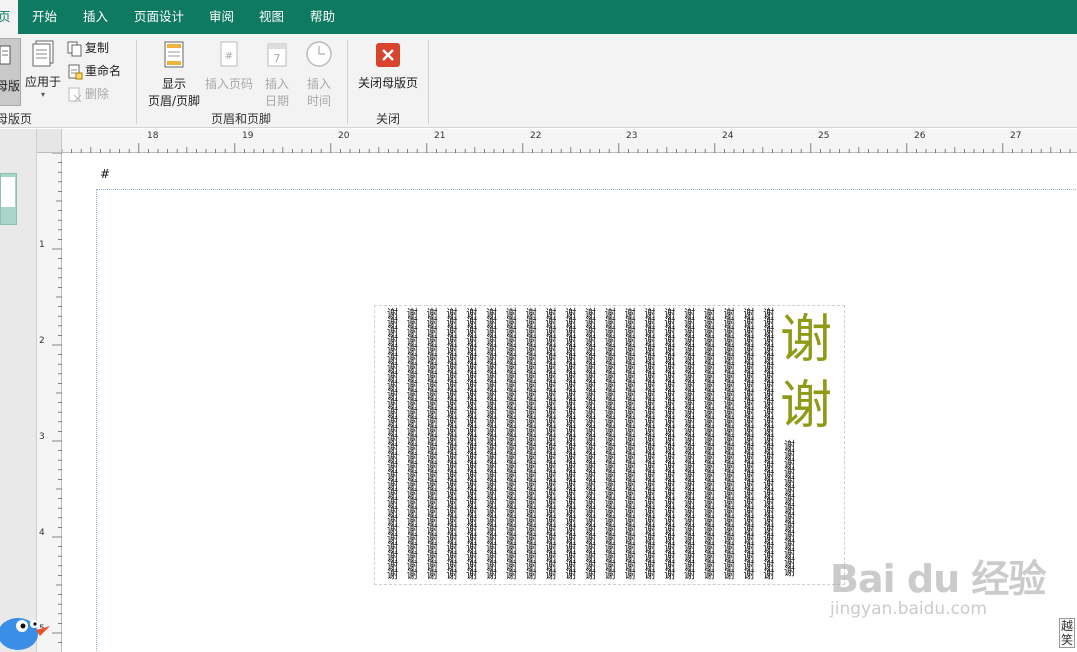 The height and width of the screenshot is (652, 1077). Describe the element at coordinates (42, 82) in the screenshot. I see `apply-to-label: 应用于` at that location.